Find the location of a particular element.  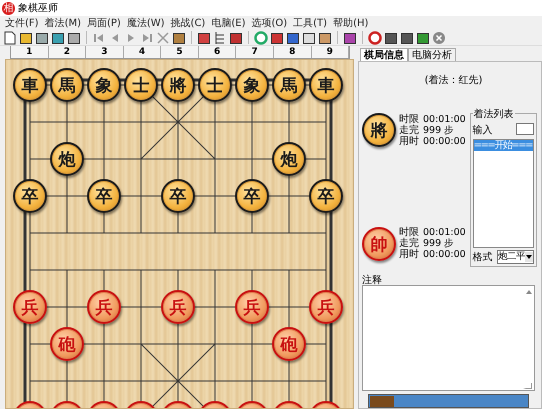

tree-icon is located at coordinates (220, 37).